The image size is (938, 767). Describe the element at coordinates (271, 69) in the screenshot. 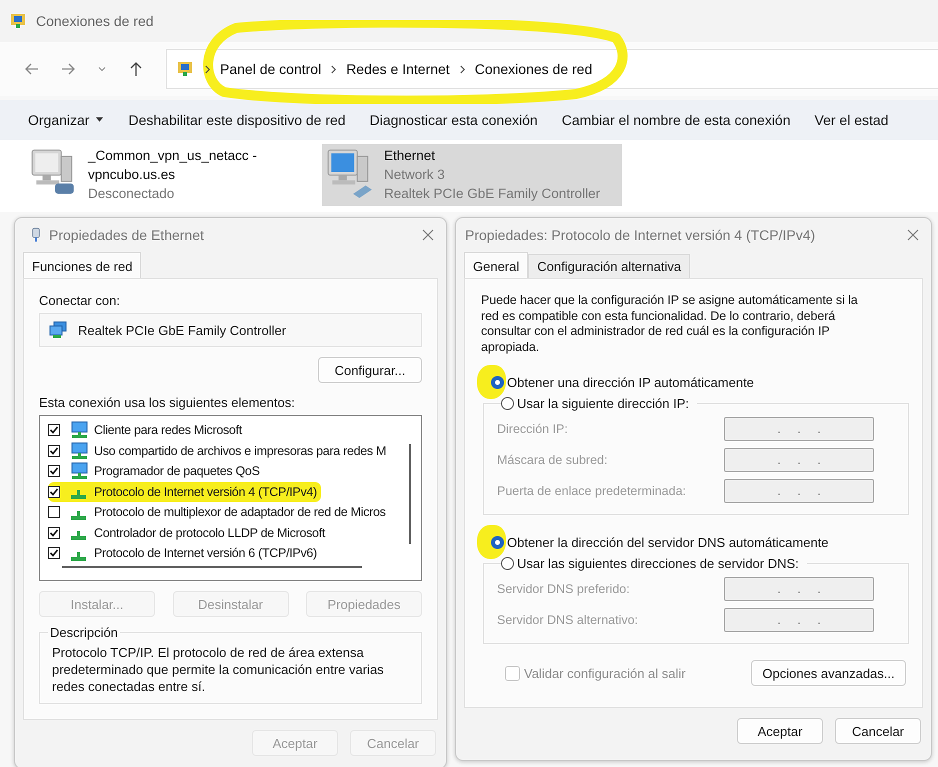

I see `breadcrumb-item: Panel de control` at that location.